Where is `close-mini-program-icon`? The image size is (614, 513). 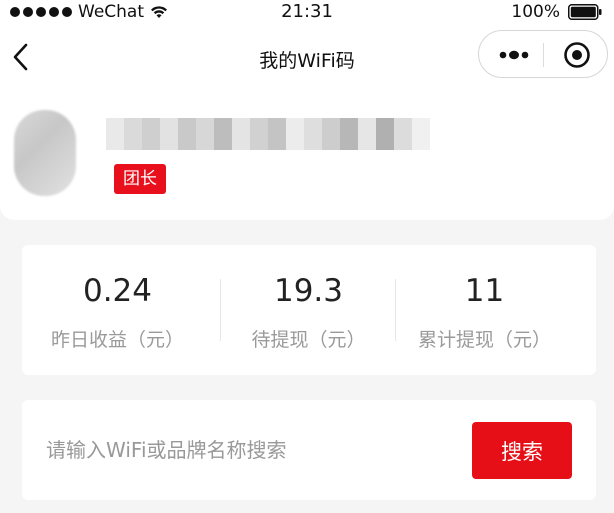
close-mini-program-icon is located at coordinates (577, 55).